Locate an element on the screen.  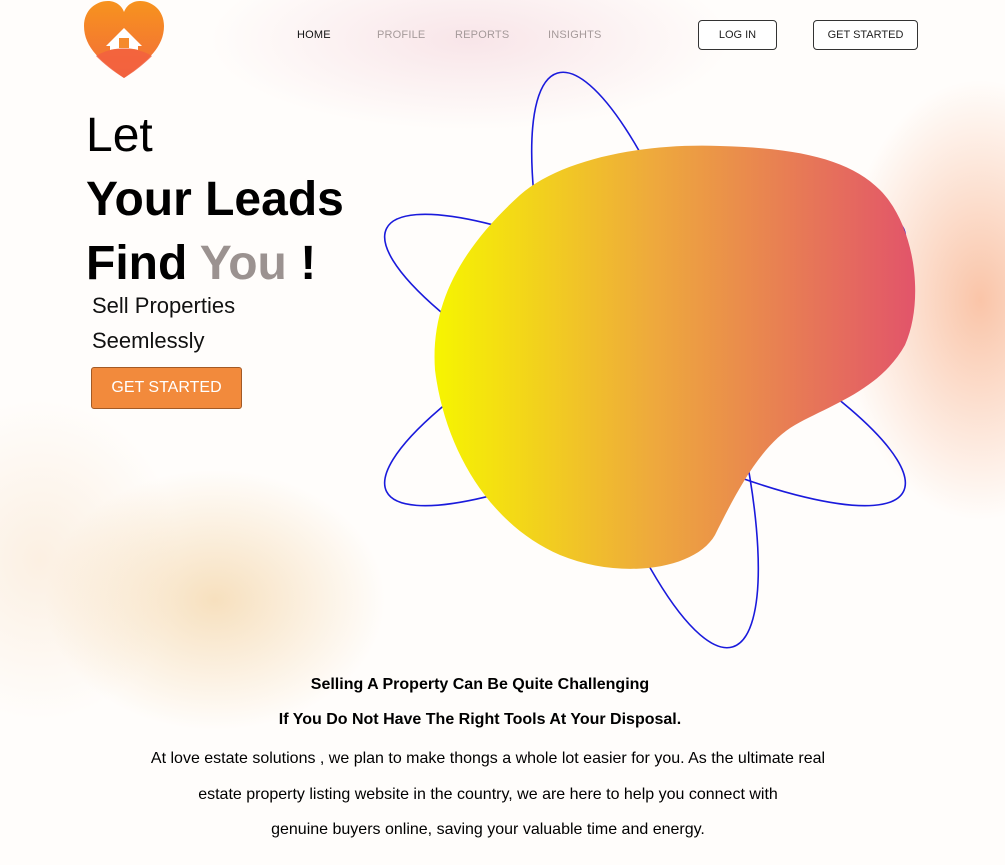
hero-line-2: Your Leads is located at coordinates (215, 199).